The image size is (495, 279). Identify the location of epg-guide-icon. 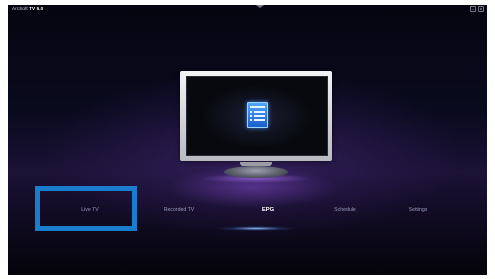
(257, 115).